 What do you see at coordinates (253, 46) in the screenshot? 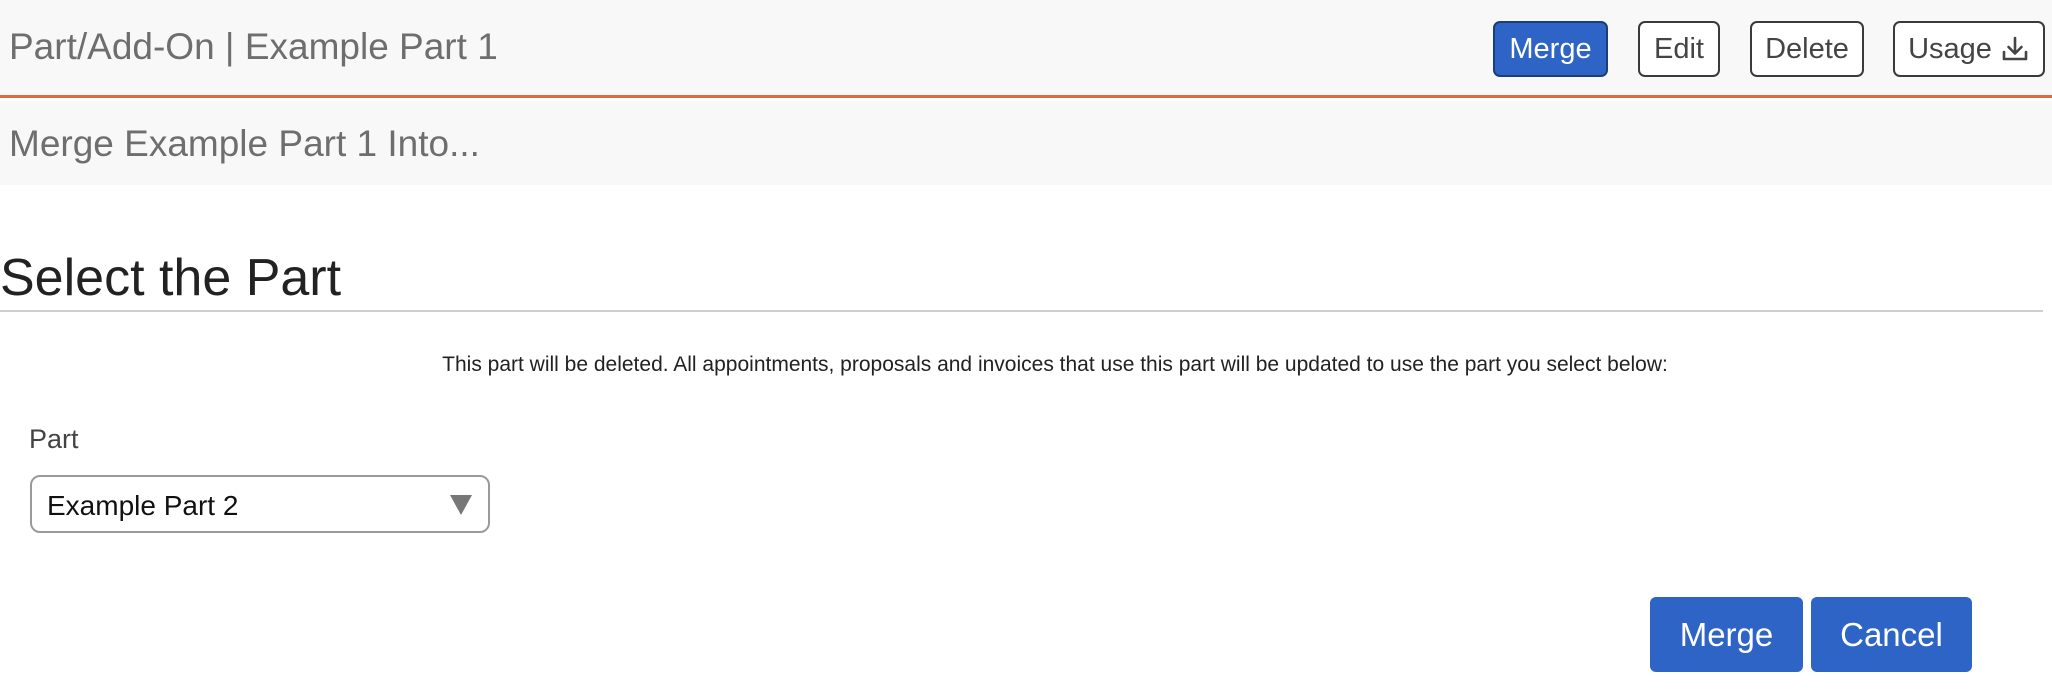
I see `page-title: Part/Add-On | Example Part 1` at bounding box center [253, 46].